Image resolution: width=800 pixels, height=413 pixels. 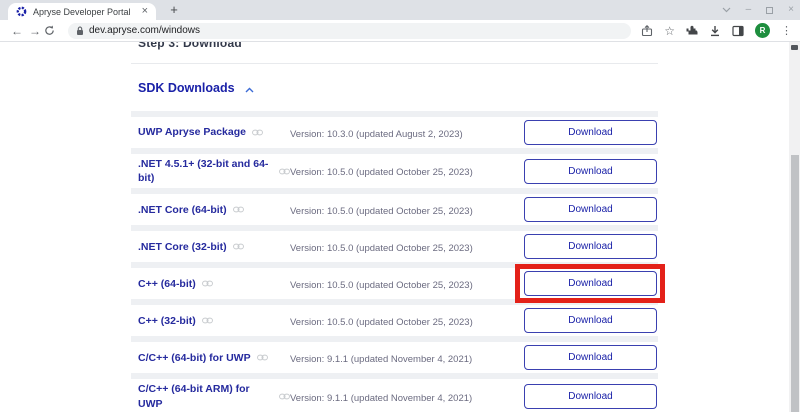 I want to click on version-text: Version: 10.3.0 (updated August 2, 2023), so click(x=376, y=134).